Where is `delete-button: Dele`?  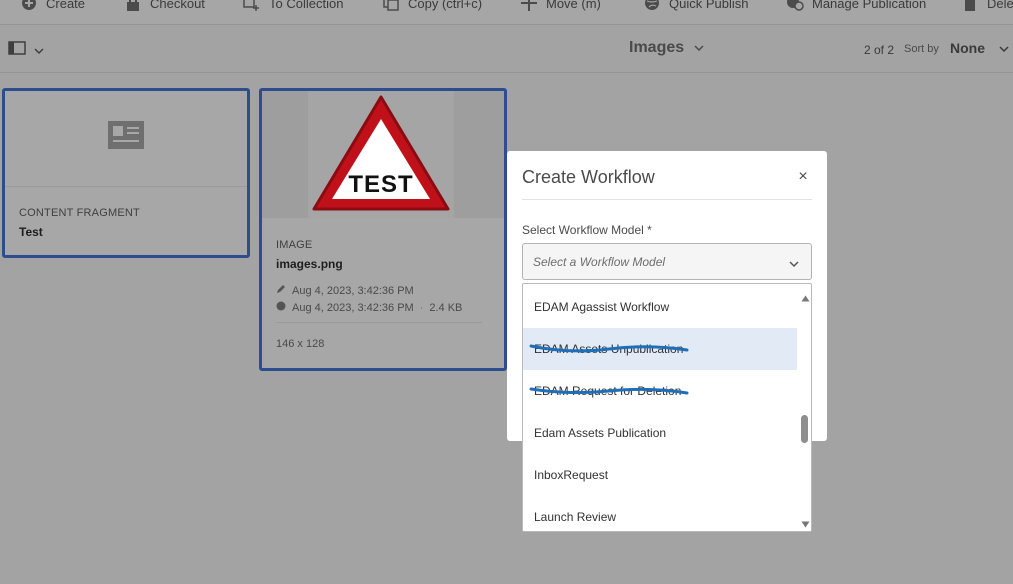
delete-button: Dele is located at coordinates (987, 6).